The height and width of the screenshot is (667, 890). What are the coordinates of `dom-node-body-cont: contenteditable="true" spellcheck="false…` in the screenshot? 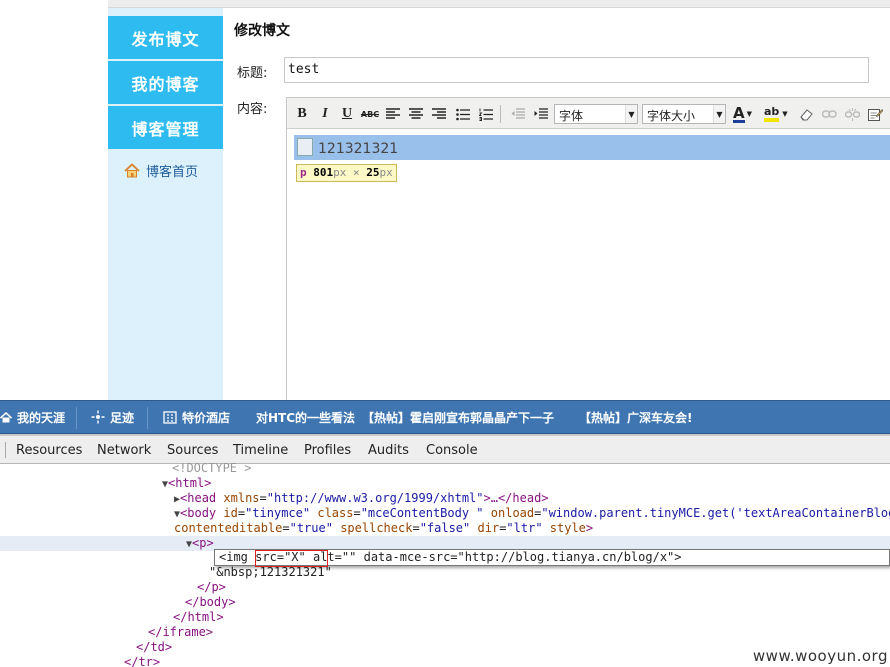 It's located at (383, 528).